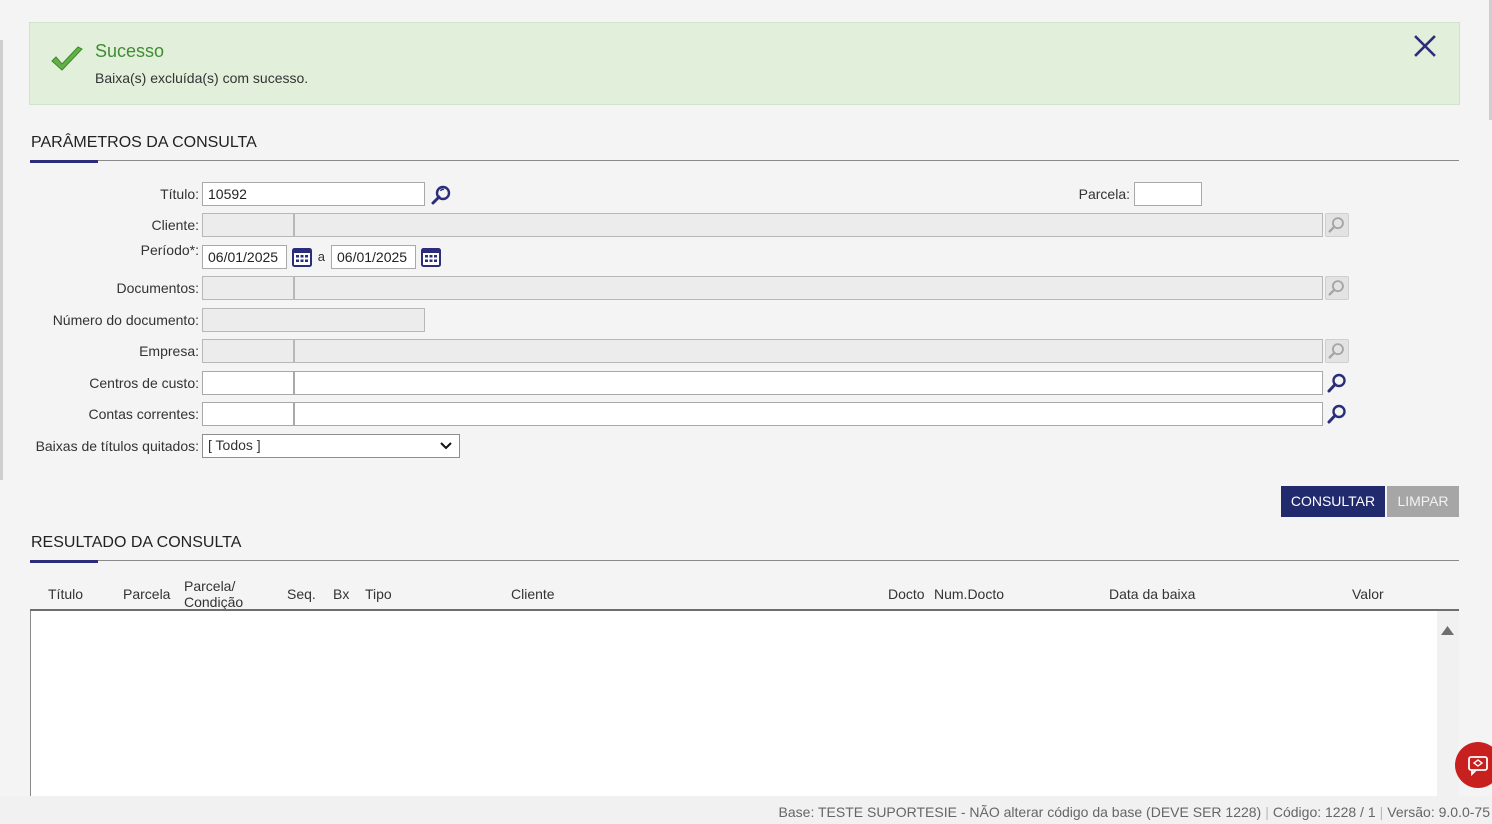 Image resolution: width=1492 pixels, height=824 pixels. What do you see at coordinates (341, 594) in the screenshot?
I see `column-bx: Bx` at bounding box center [341, 594].